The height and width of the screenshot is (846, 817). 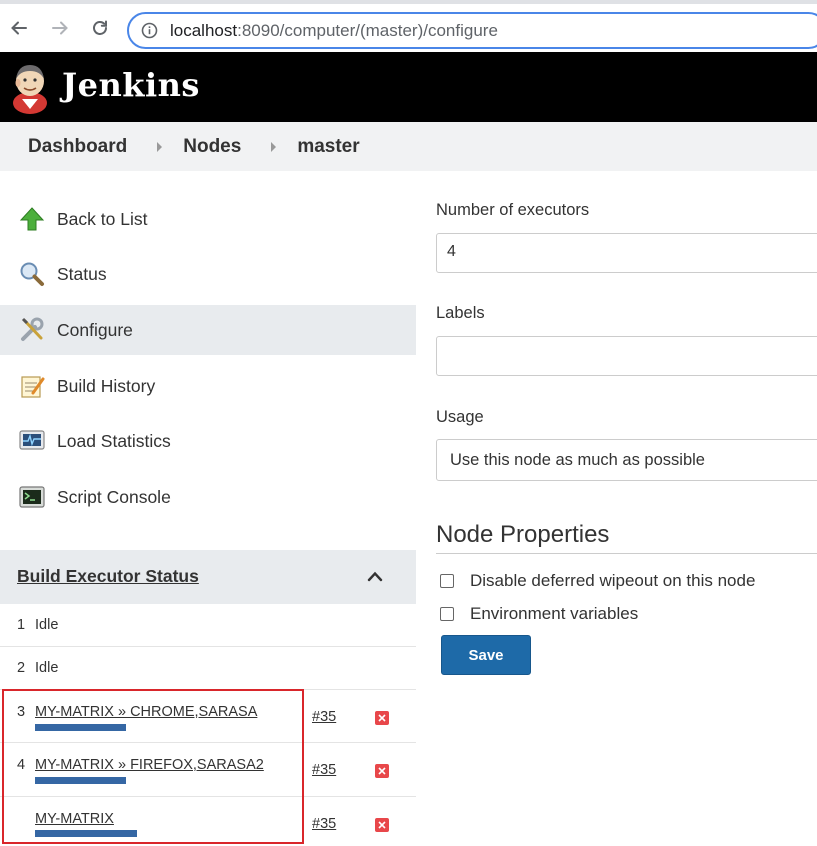 What do you see at coordinates (32, 497) in the screenshot?
I see `terminal-icon` at bounding box center [32, 497].